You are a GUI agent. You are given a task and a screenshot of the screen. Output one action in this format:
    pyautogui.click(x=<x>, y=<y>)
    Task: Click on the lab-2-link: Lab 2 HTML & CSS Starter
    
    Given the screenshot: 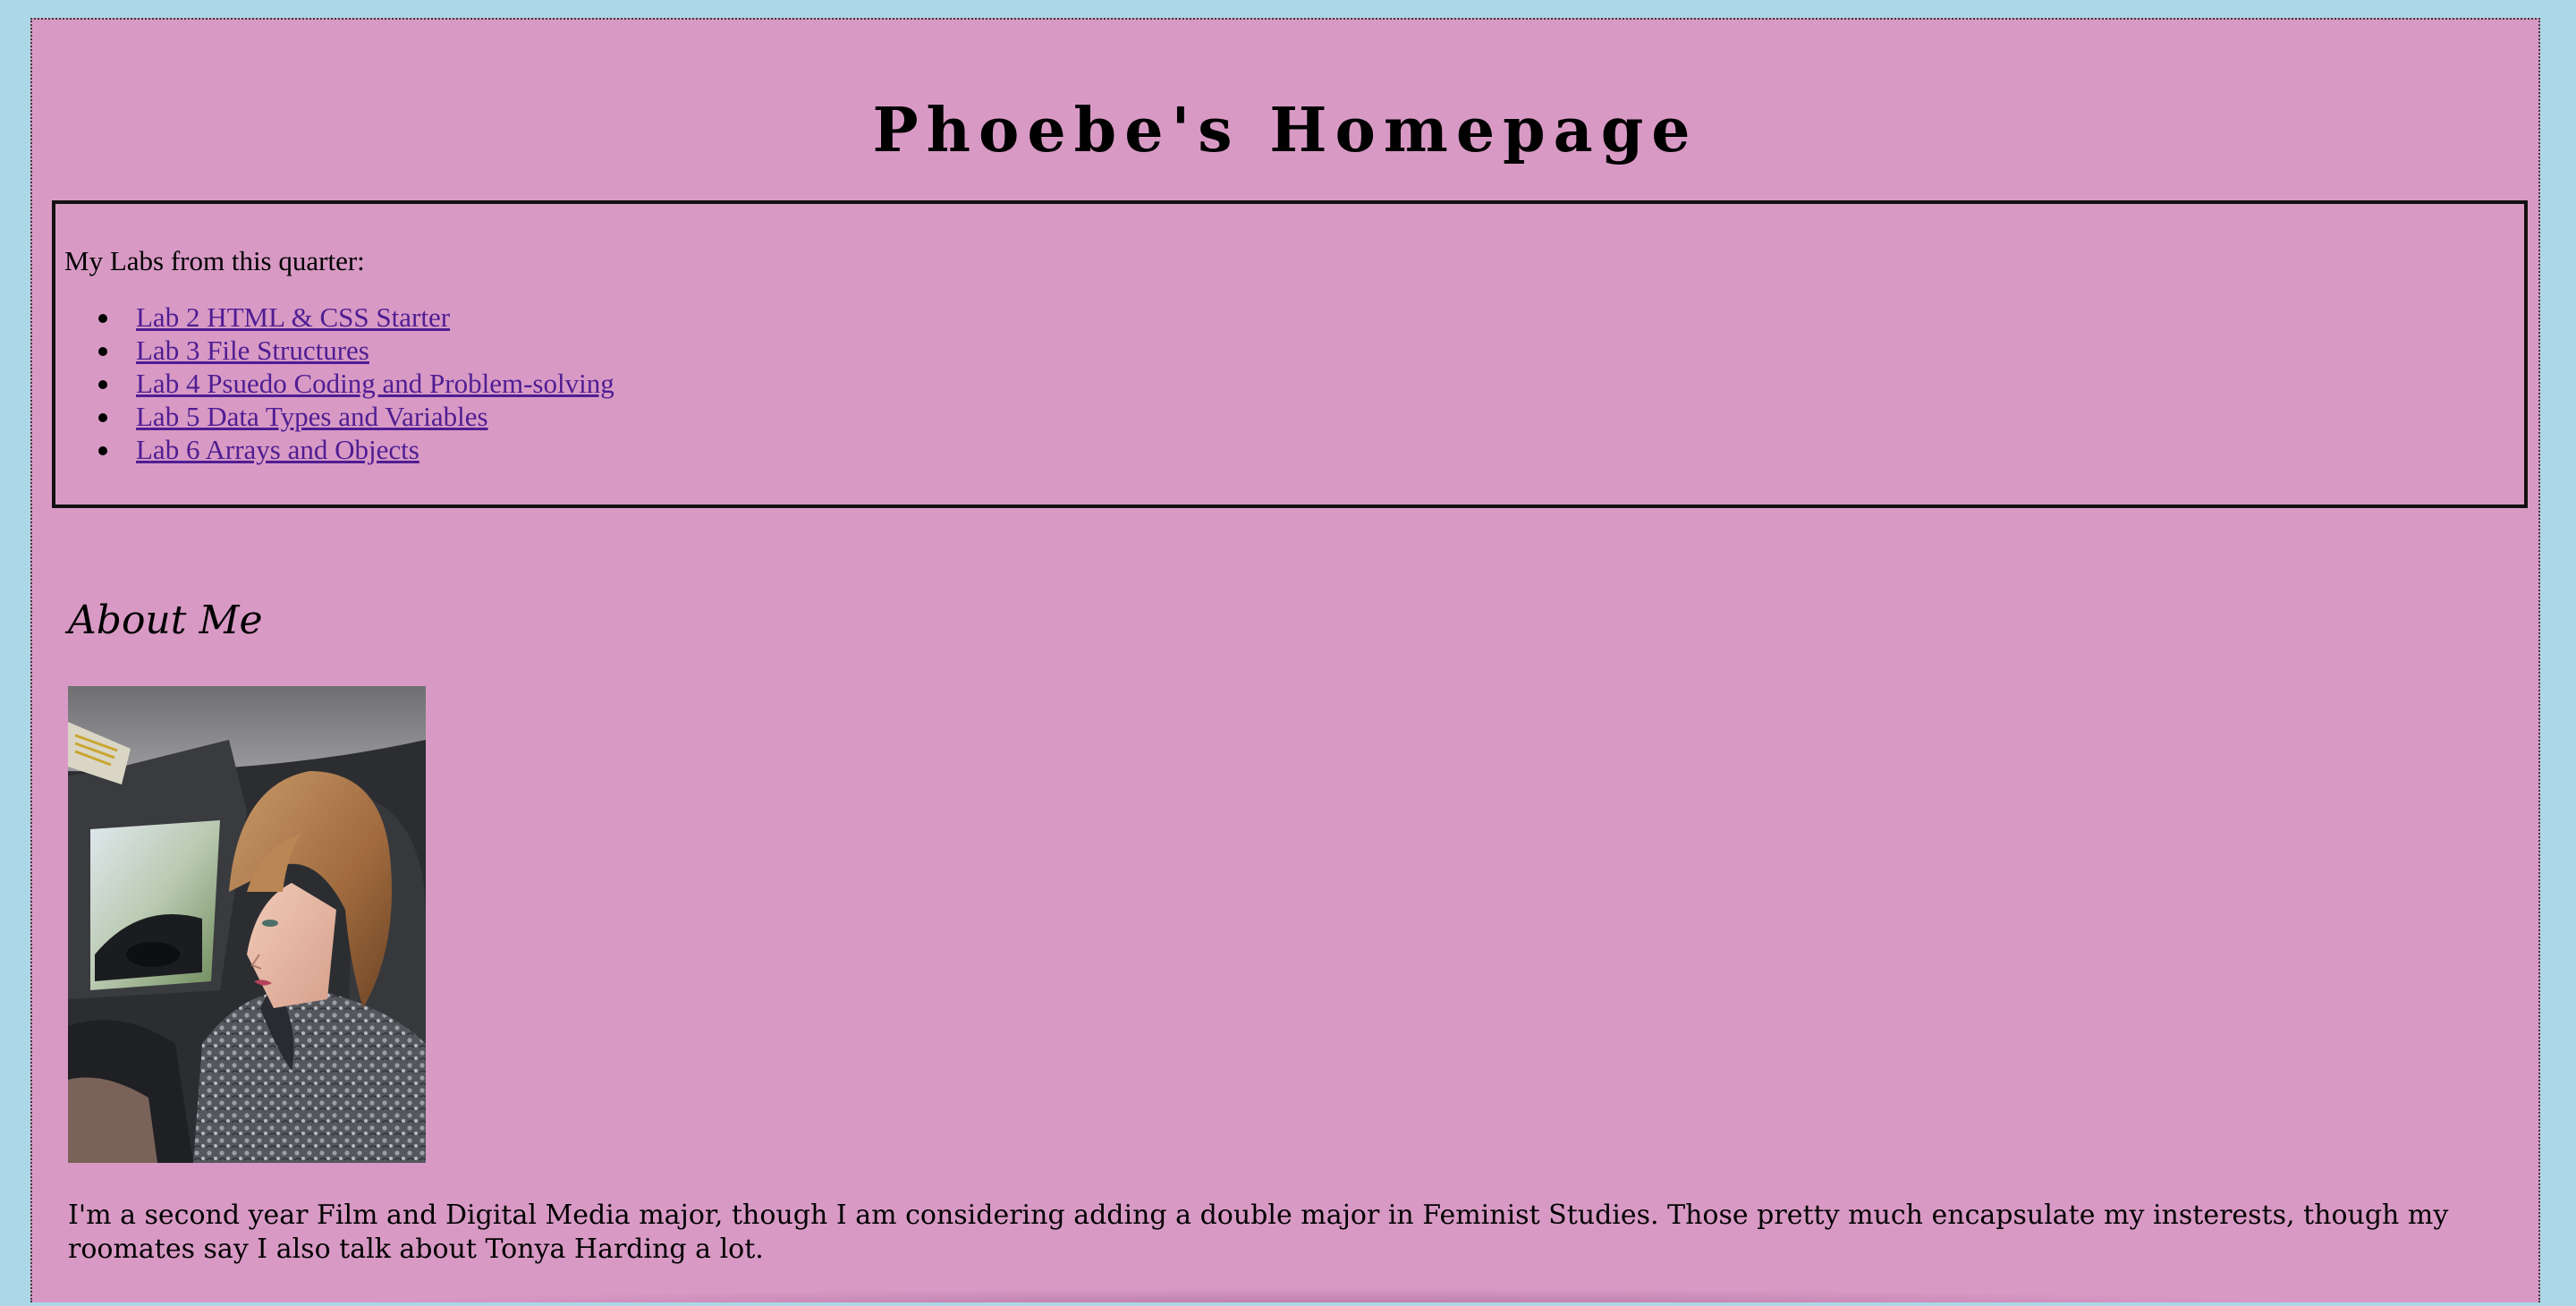 What is the action you would take?
    pyautogui.click(x=293, y=317)
    